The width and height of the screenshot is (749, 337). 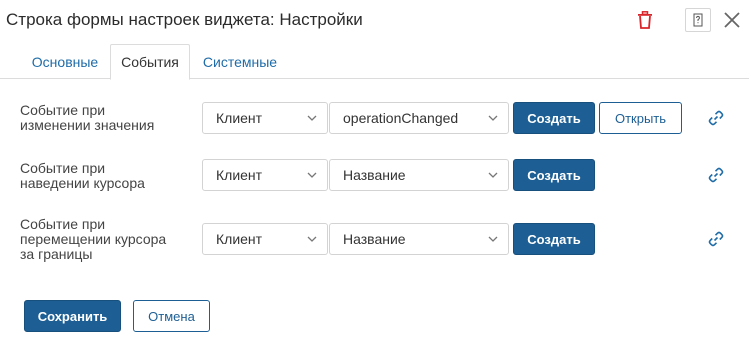 What do you see at coordinates (419, 118) in the screenshot?
I see `event-handler-select: operationChanged` at bounding box center [419, 118].